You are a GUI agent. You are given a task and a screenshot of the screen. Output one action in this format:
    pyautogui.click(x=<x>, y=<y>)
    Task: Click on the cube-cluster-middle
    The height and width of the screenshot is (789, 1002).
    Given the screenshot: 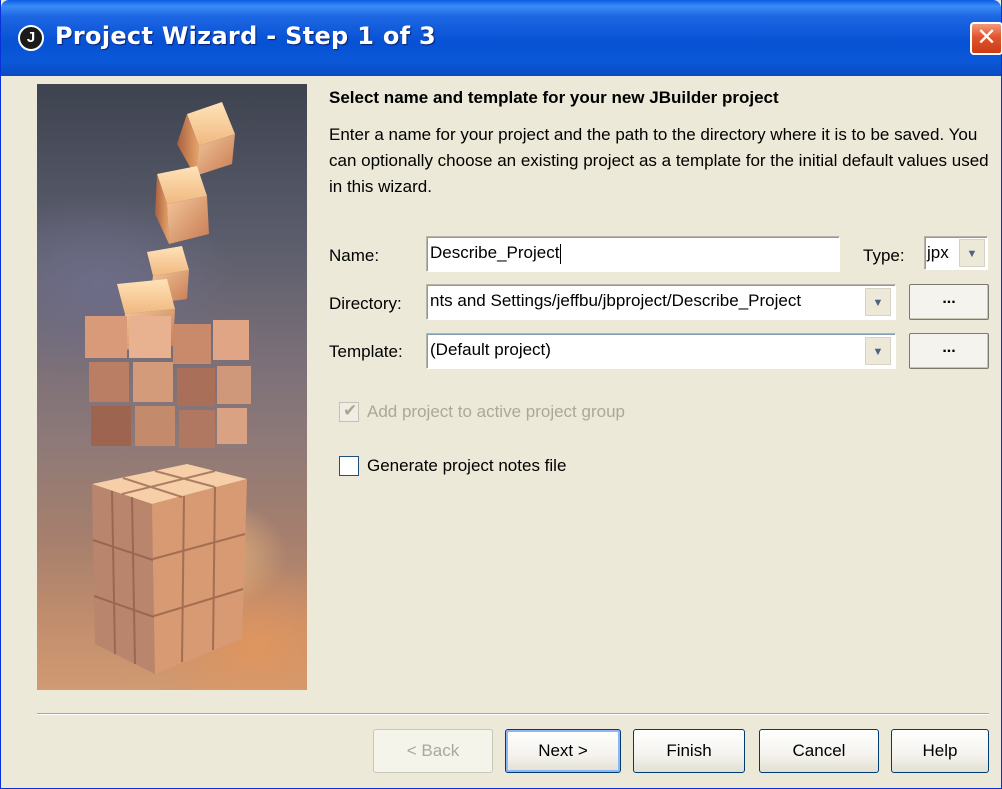 What is the action you would take?
    pyautogui.click(x=168, y=382)
    